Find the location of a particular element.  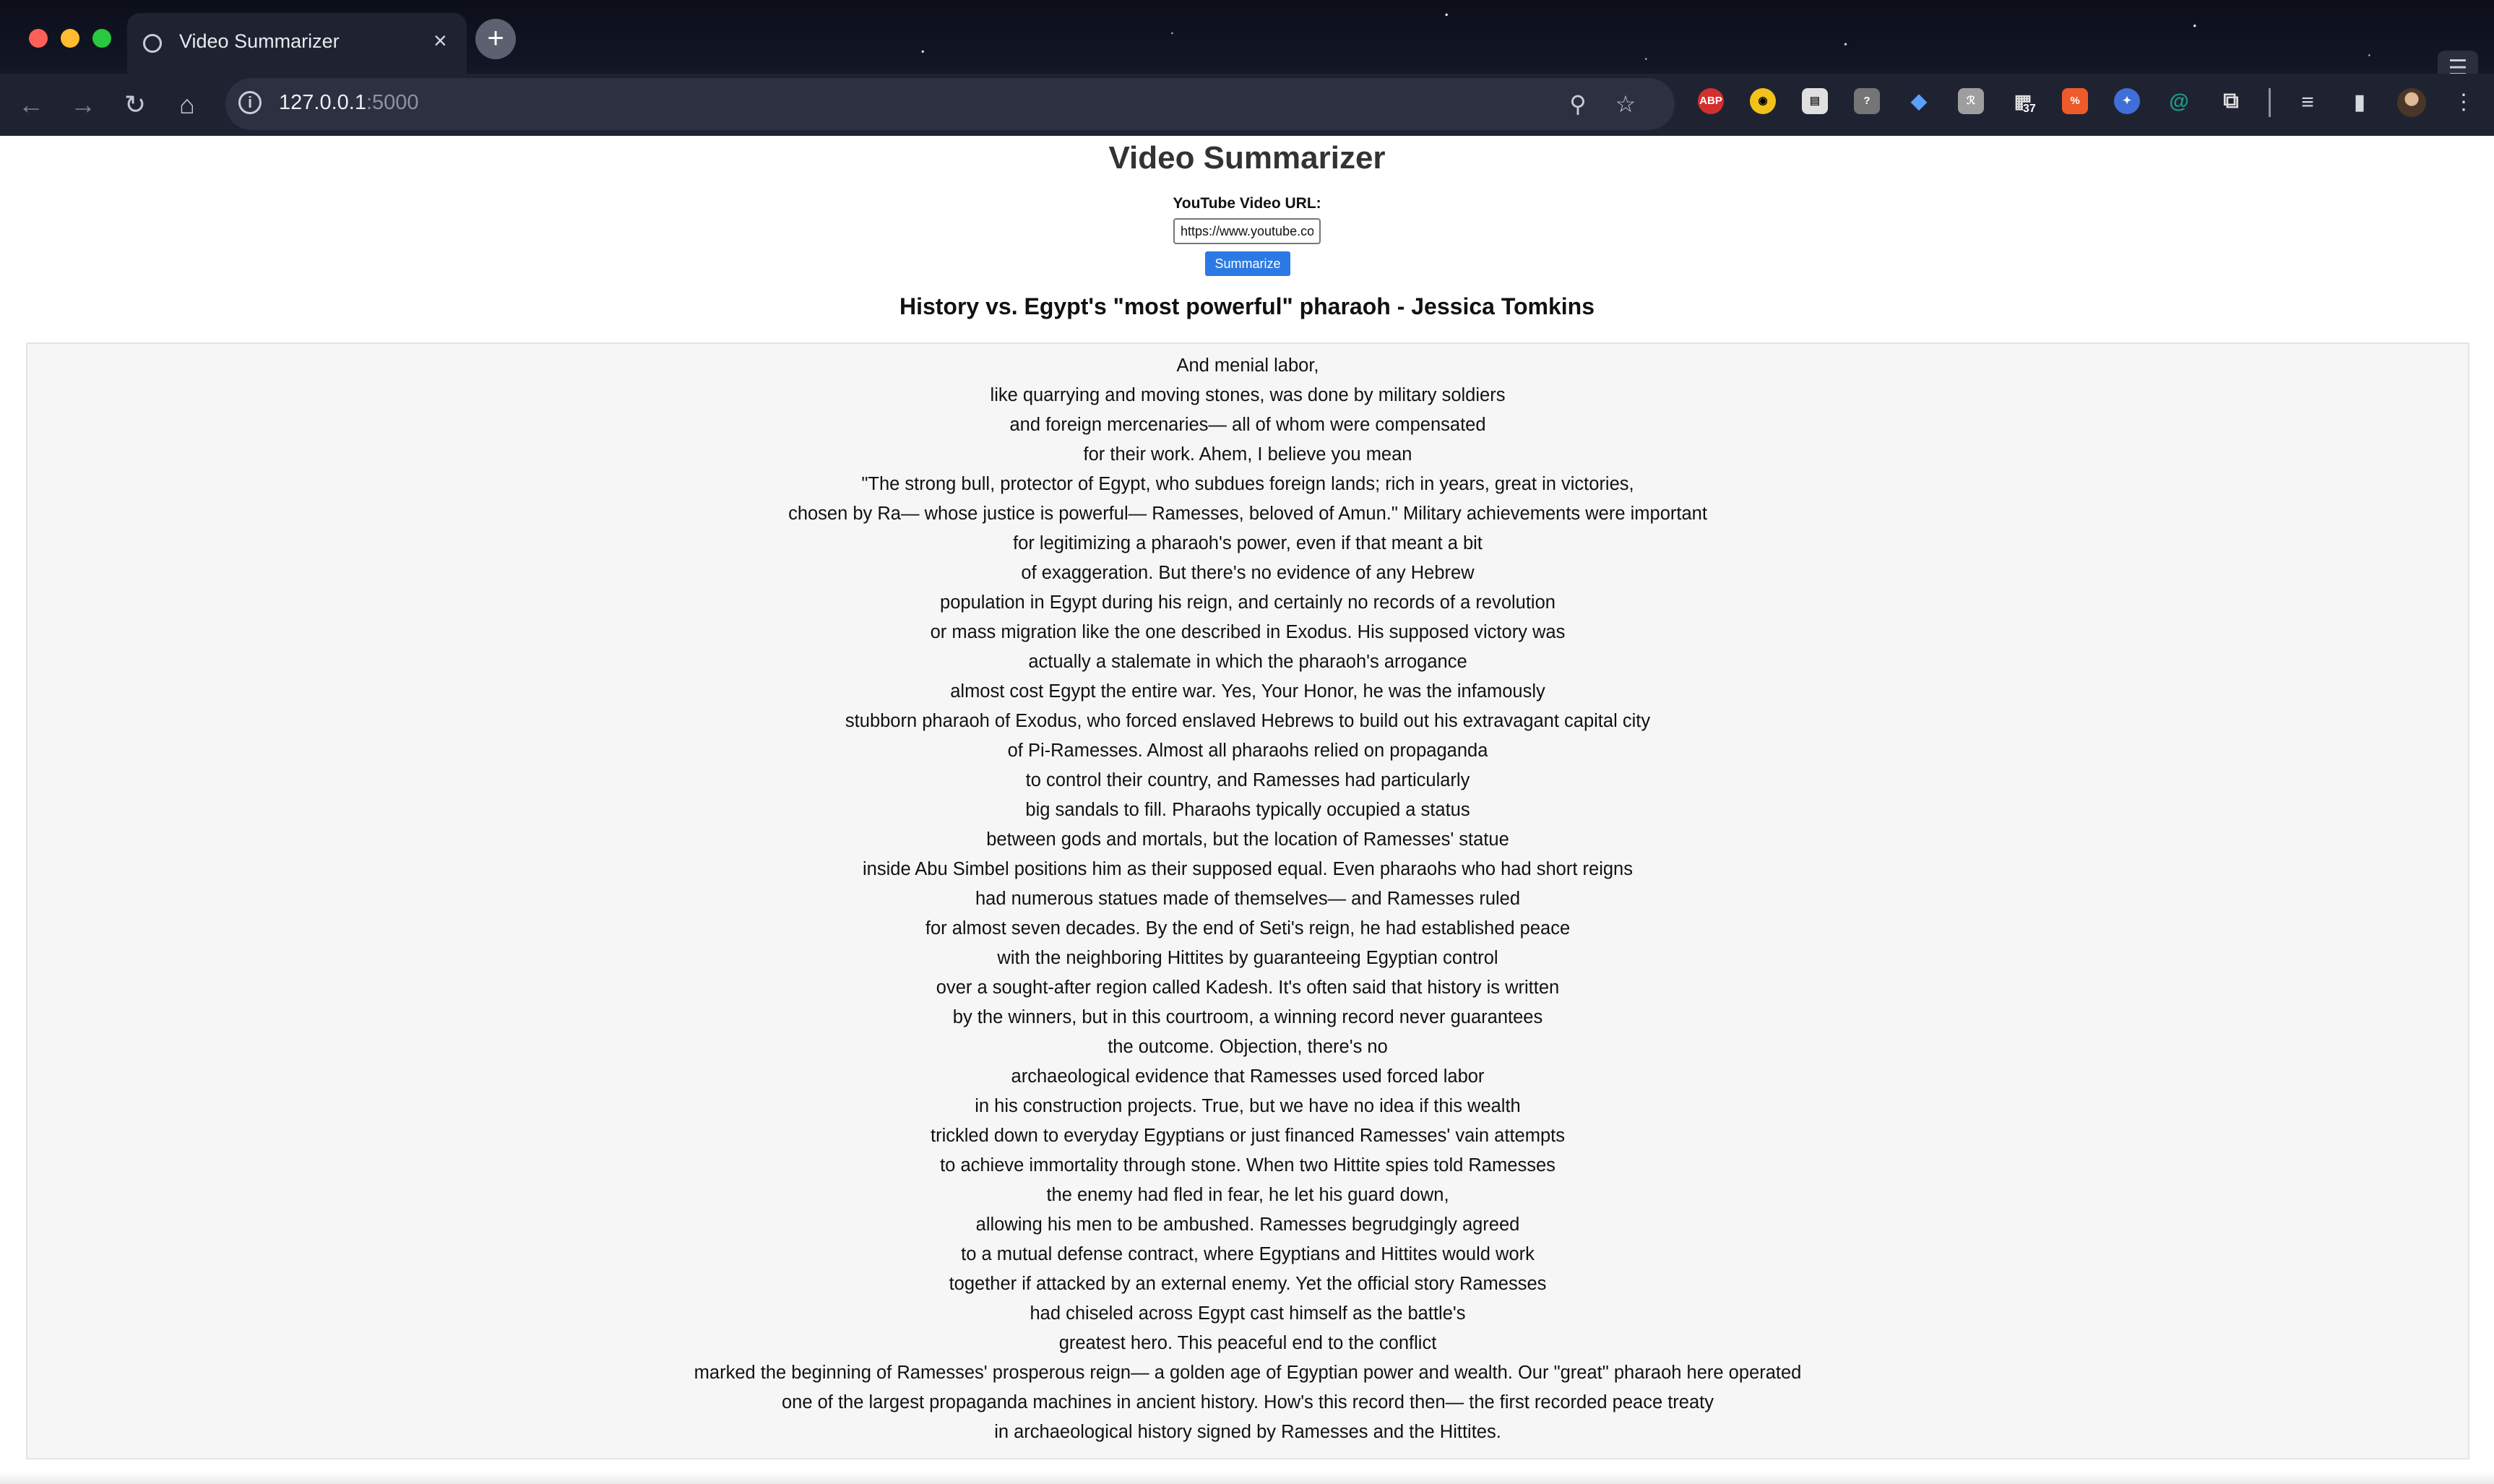

toolbar-divider is located at coordinates (2270, 102).